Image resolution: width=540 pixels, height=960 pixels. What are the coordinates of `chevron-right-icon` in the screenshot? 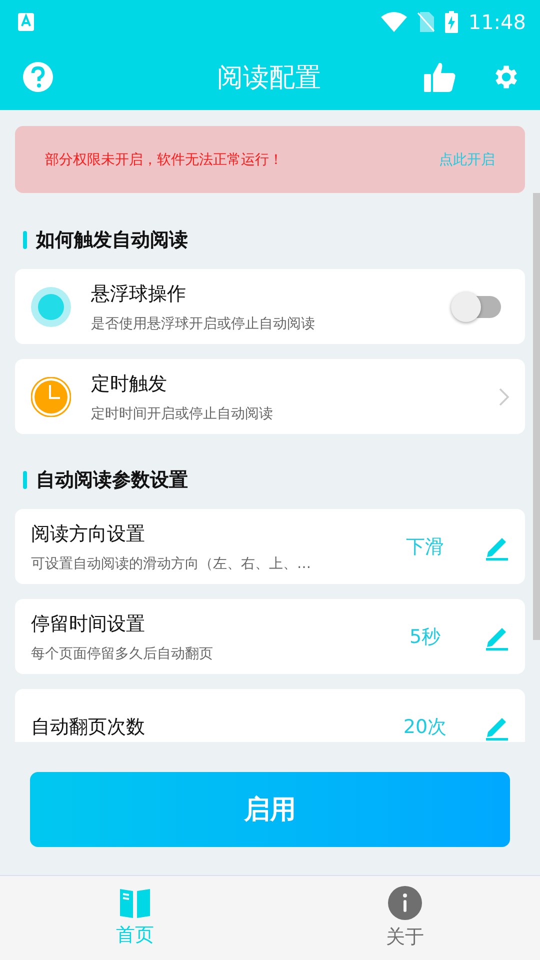 It's located at (504, 397).